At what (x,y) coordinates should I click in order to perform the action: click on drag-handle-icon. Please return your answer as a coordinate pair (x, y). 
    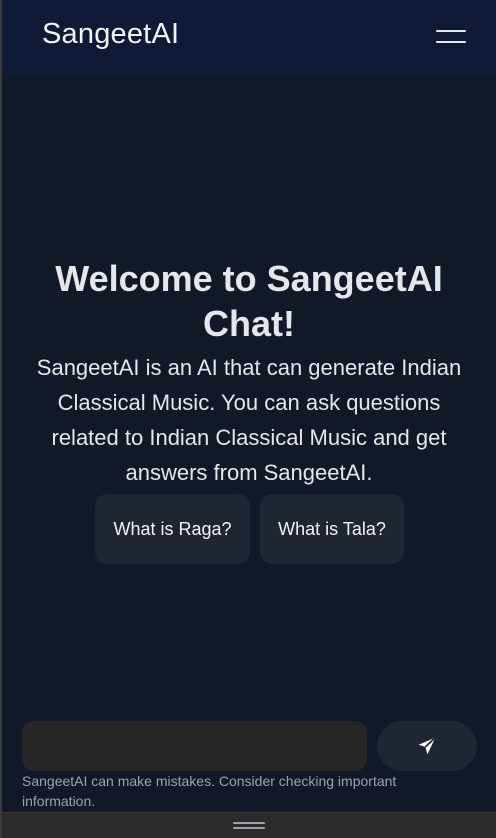
    Looking at the image, I should click on (249, 826).